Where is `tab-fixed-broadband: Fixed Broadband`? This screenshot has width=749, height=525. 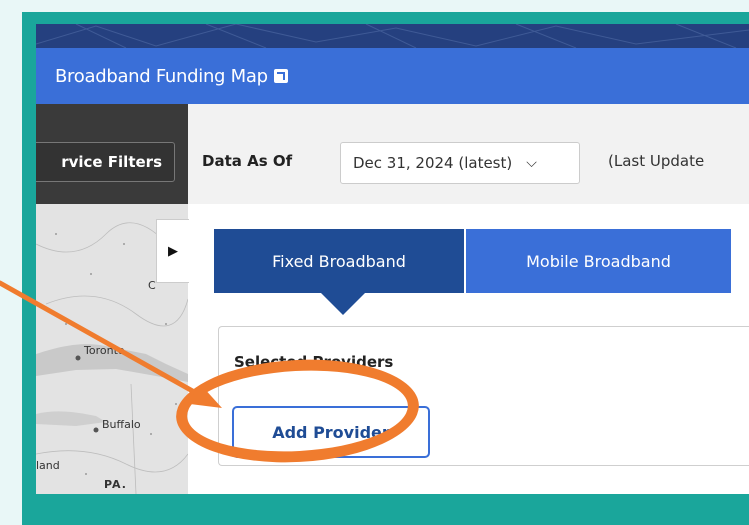 tab-fixed-broadband: Fixed Broadband is located at coordinates (339, 261).